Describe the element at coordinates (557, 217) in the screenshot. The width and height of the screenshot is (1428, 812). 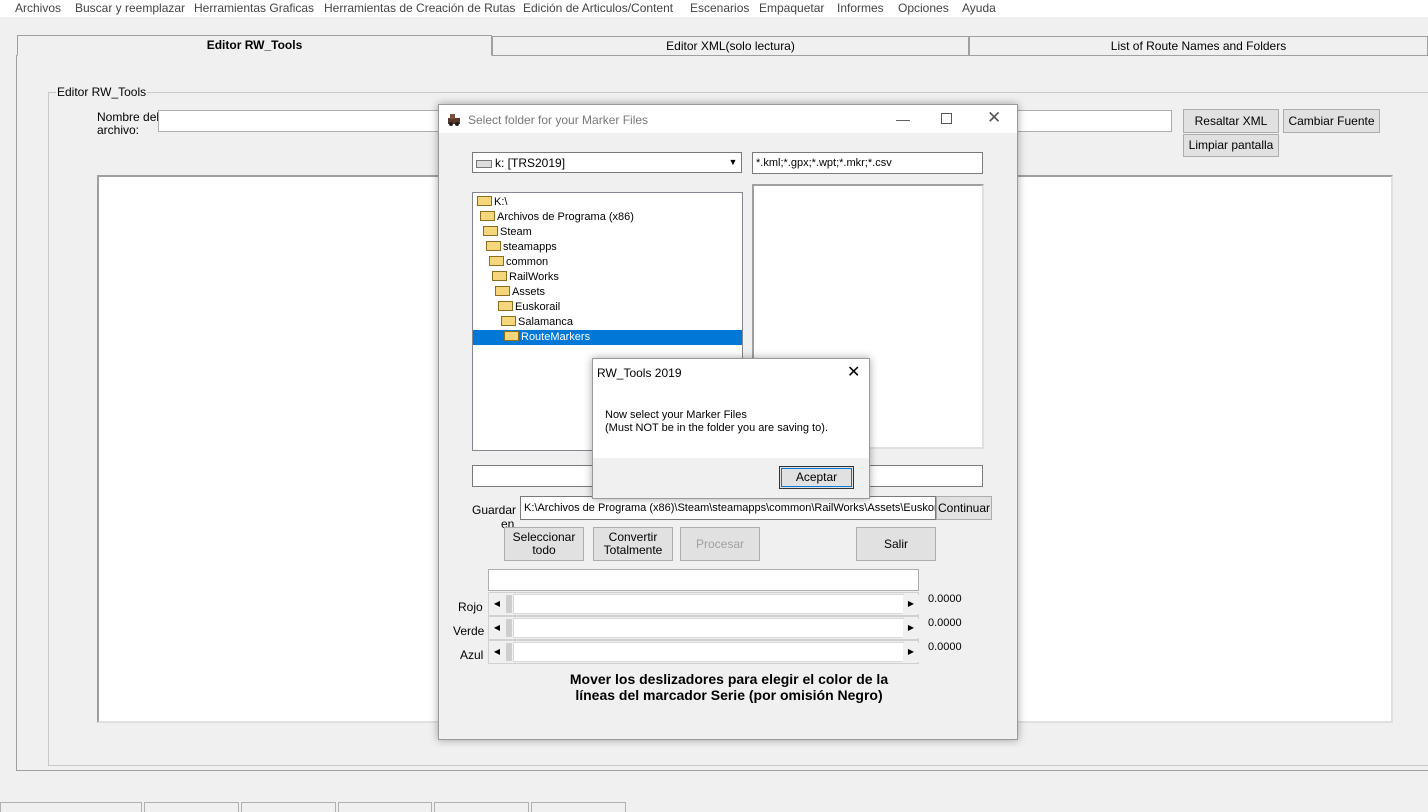
I see `tree-item: Archivos de Programa (x86)` at that location.